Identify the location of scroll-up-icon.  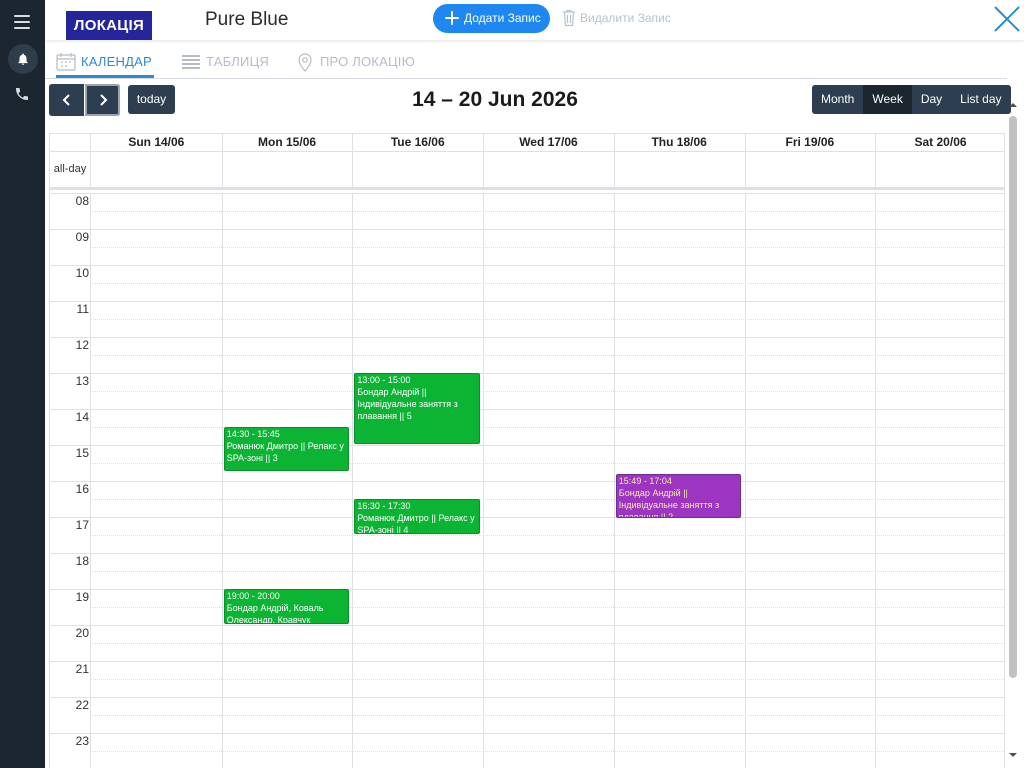
(1013, 105).